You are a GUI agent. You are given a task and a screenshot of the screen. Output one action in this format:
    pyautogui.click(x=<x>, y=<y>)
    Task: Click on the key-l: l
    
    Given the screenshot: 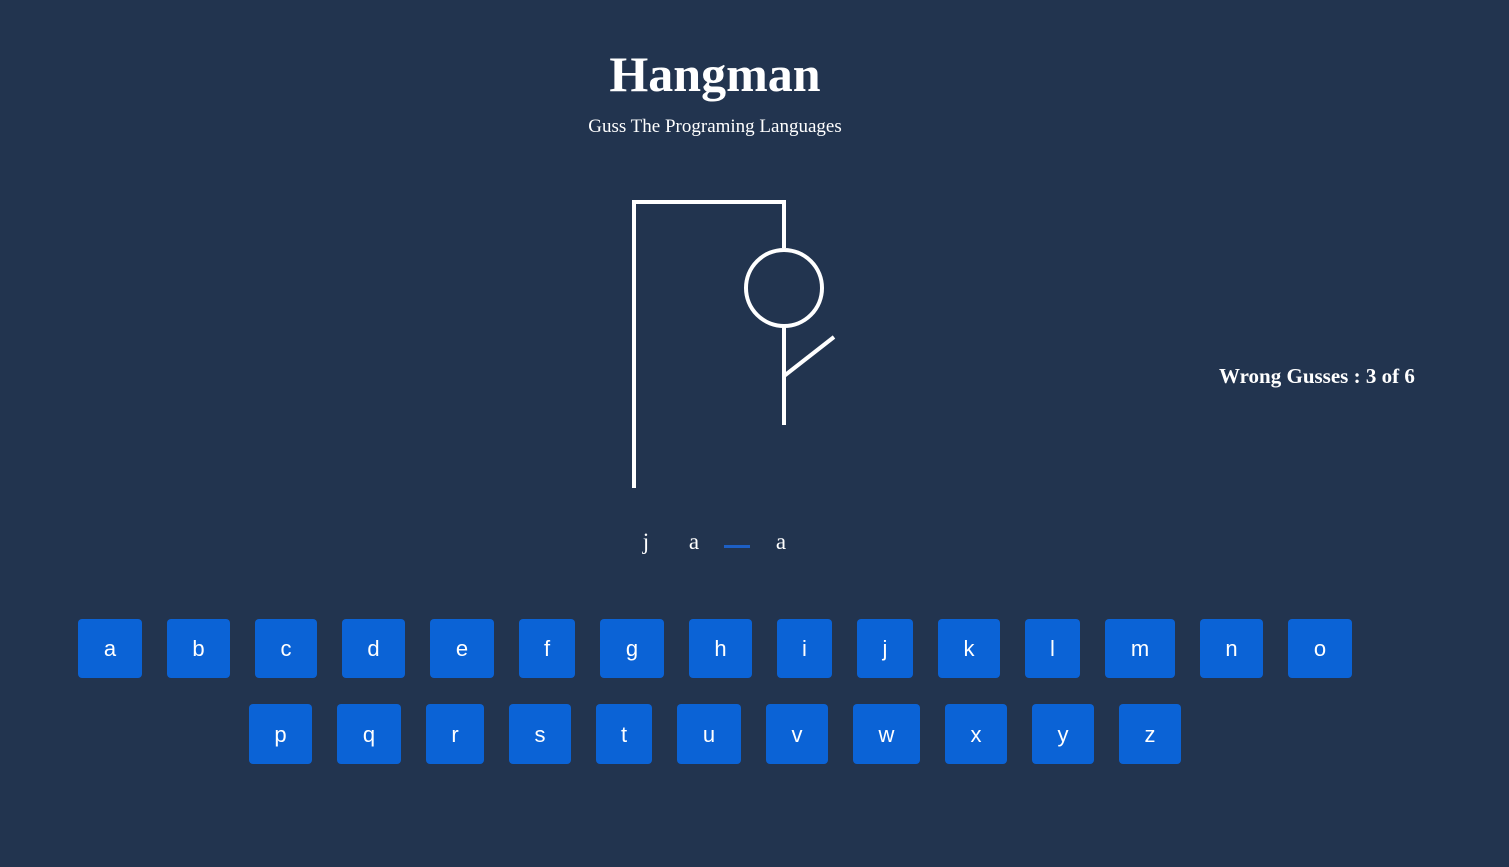 What is the action you would take?
    pyautogui.click(x=1052, y=648)
    